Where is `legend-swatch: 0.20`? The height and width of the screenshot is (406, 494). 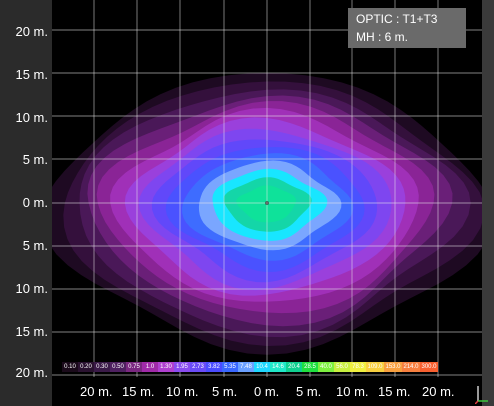
legend-swatch: 0.20 is located at coordinates (86, 367).